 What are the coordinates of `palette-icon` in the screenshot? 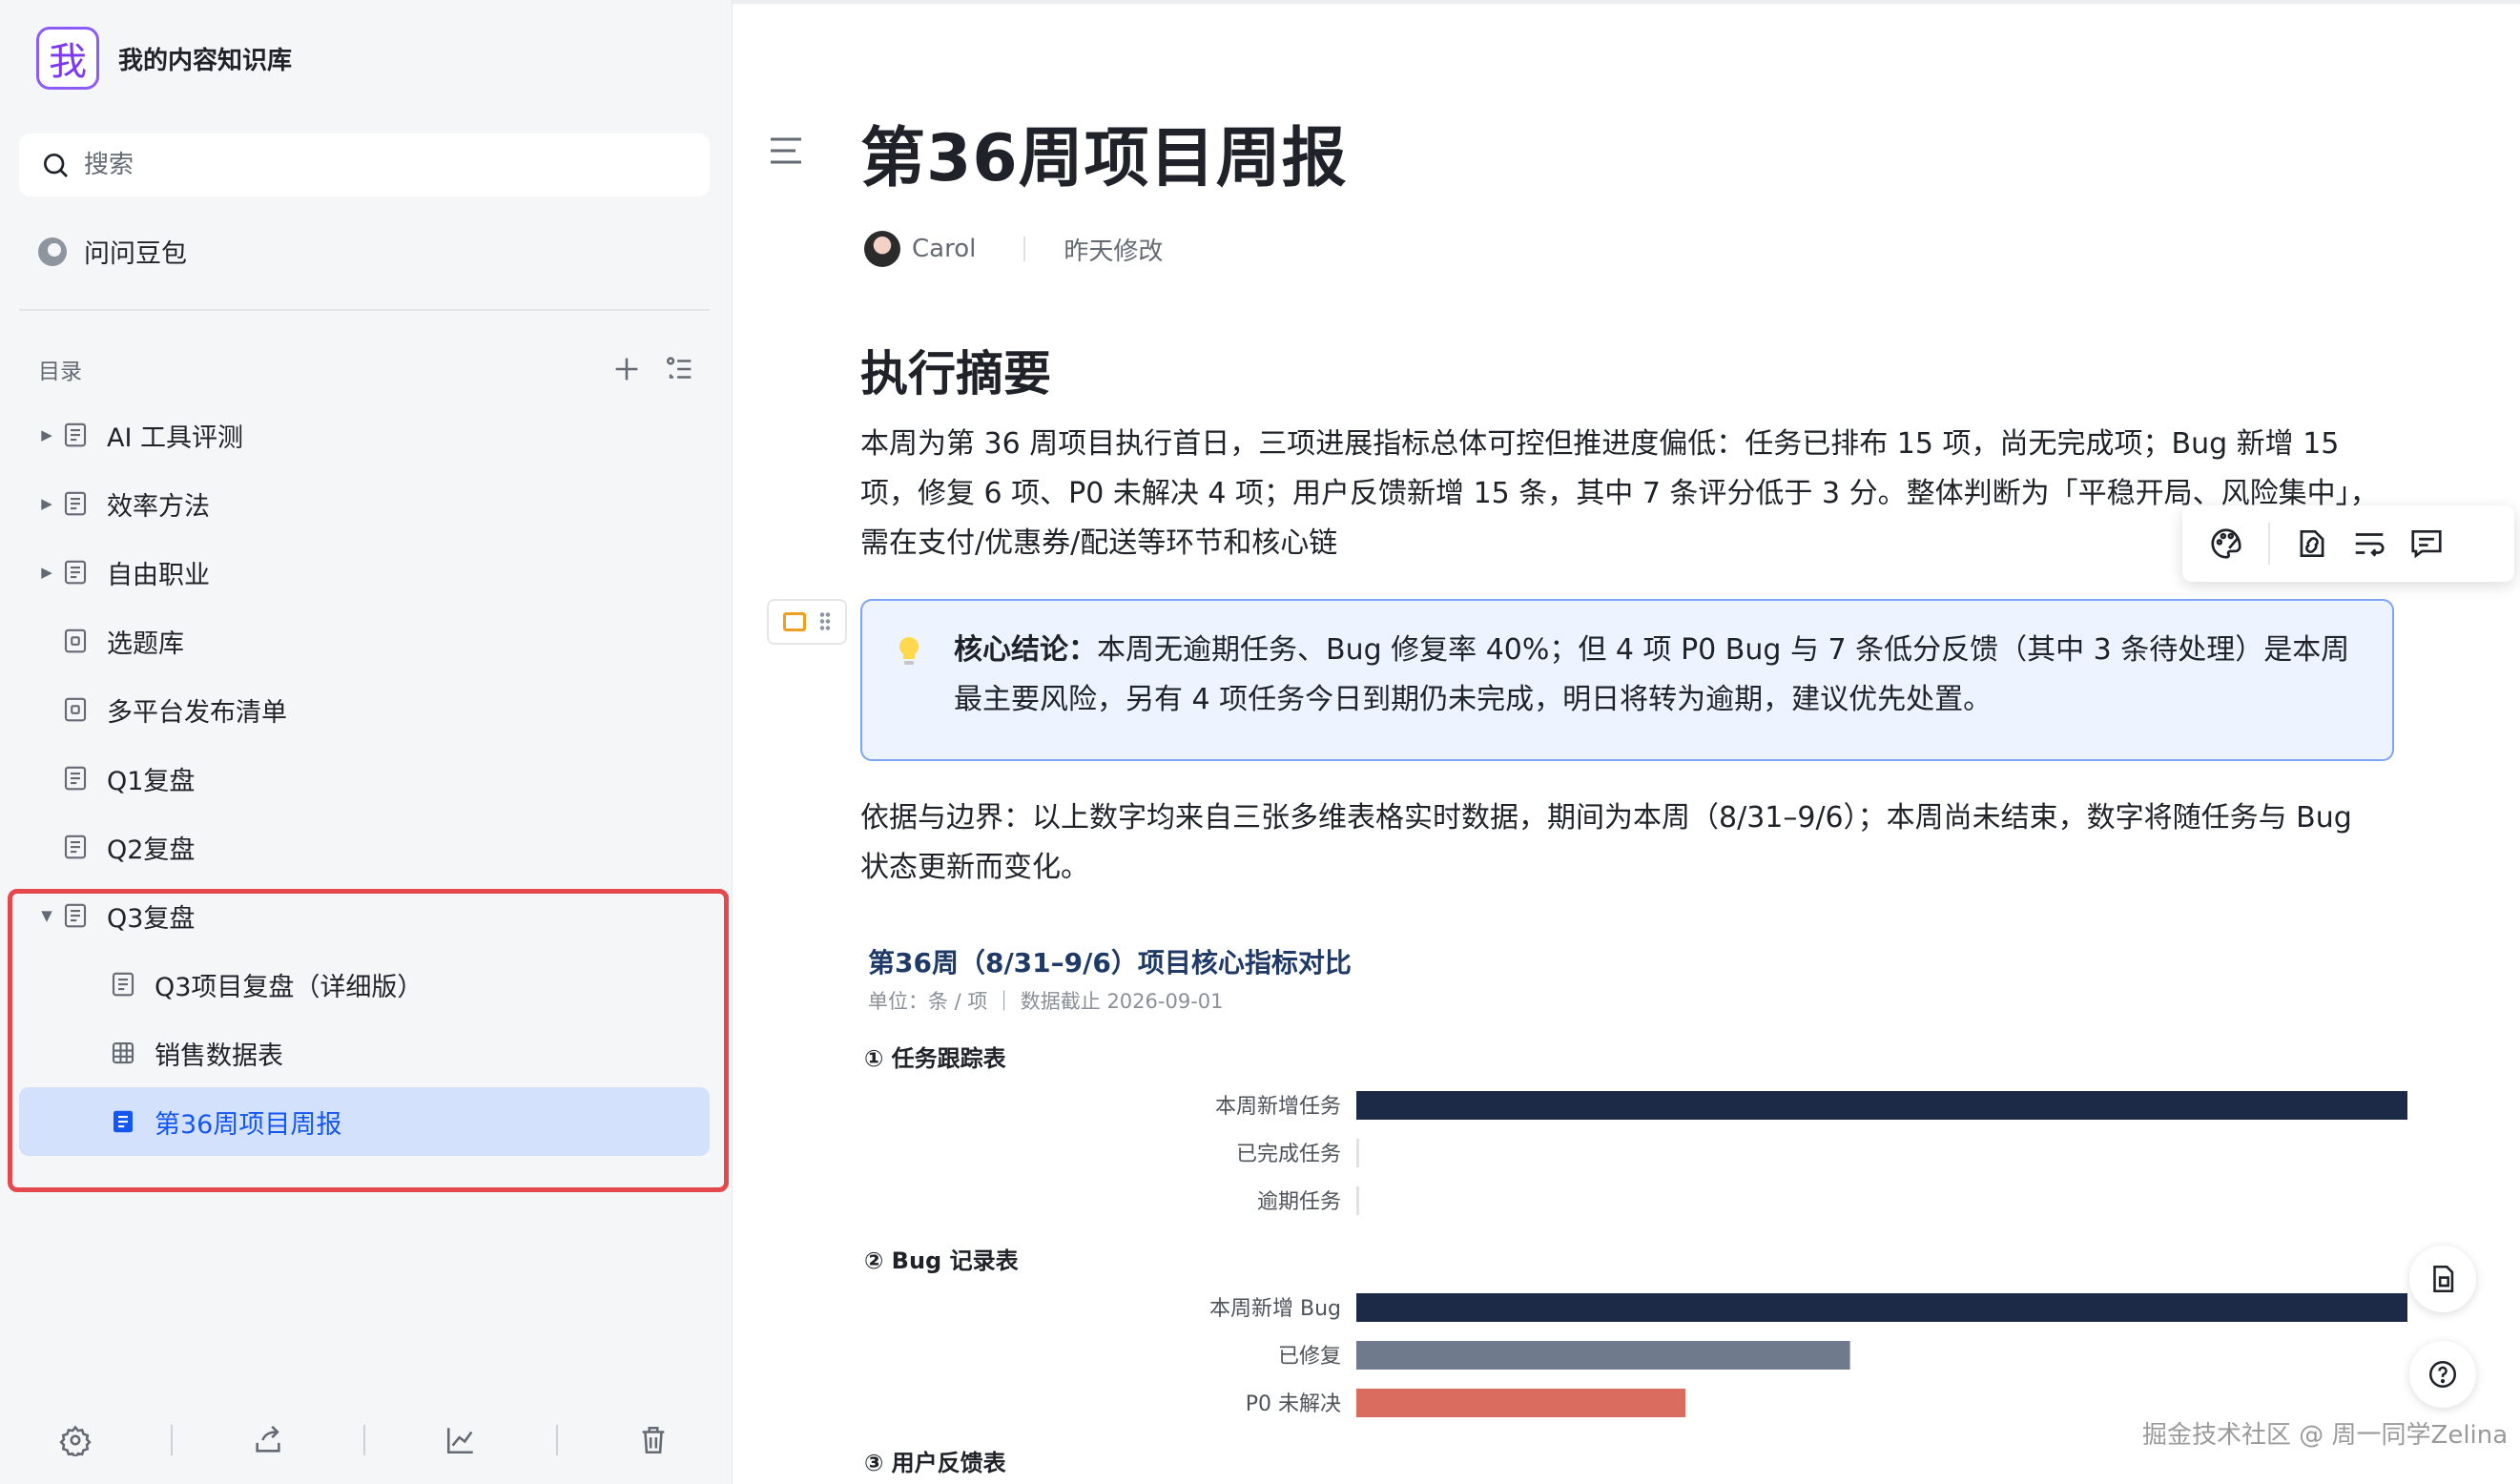 It's located at (2226, 544).